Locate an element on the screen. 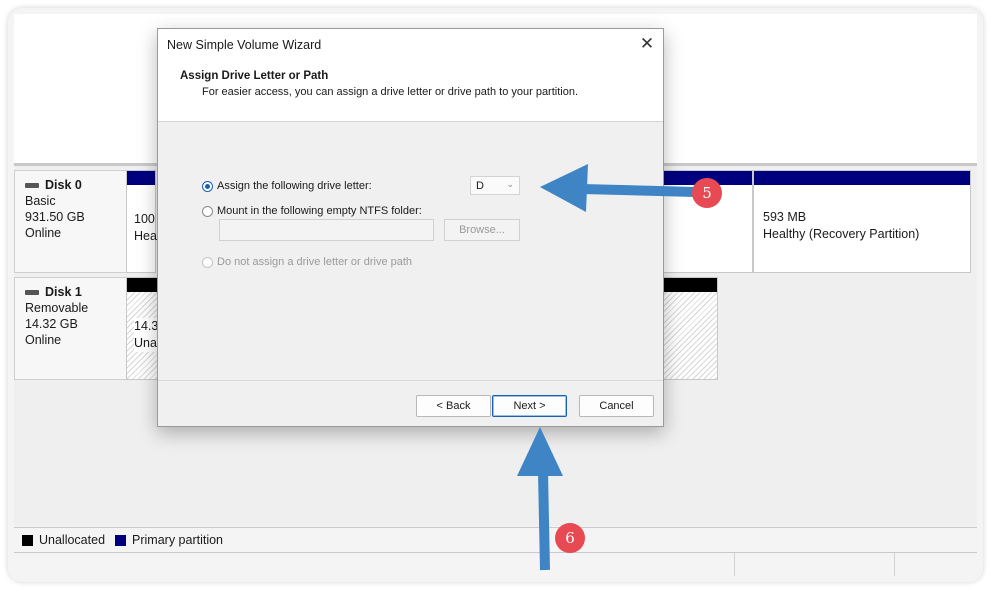 This screenshot has height=590, width=991. annotation-arrows is located at coordinates (606, 367).